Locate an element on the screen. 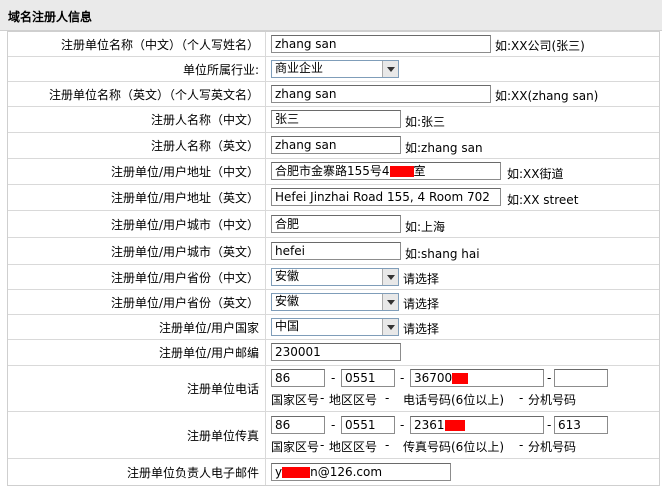 This screenshot has width=662, height=486. country-select: 中国 is located at coordinates (335, 327).